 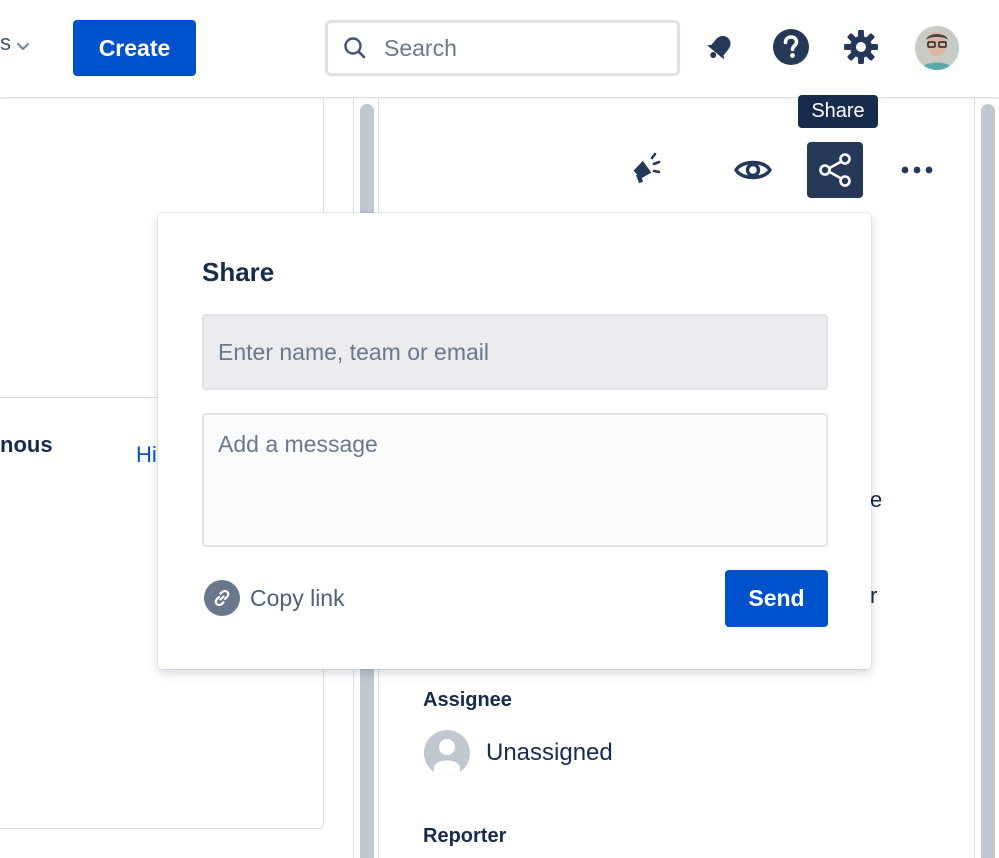 I want to click on assignee-label: Assignee, so click(x=467, y=700).